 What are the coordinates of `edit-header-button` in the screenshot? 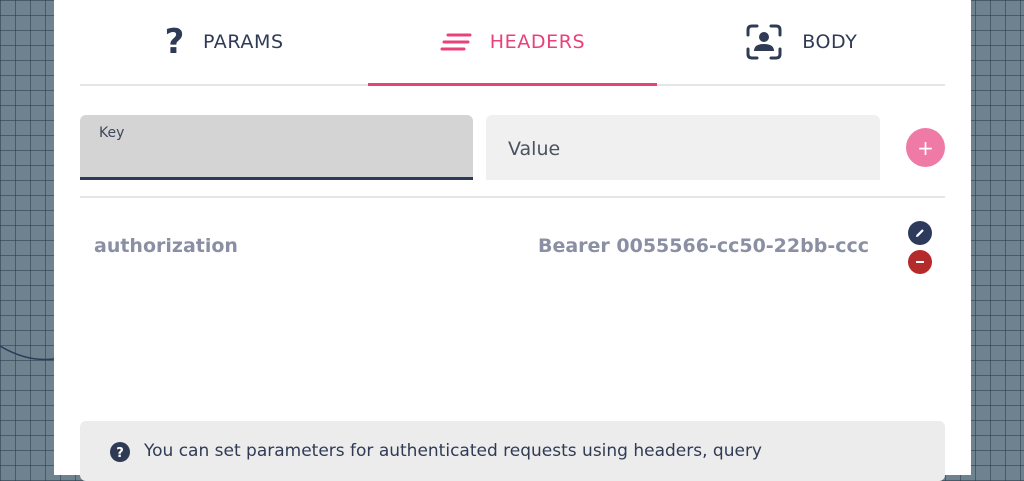 It's located at (920, 233).